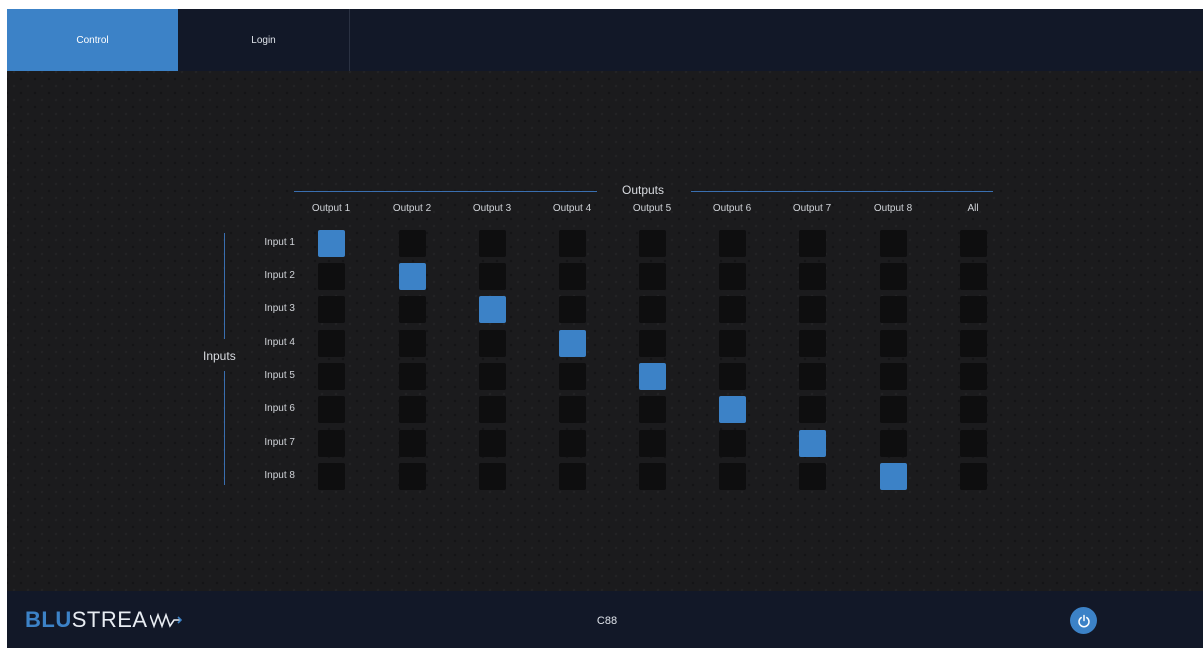 The width and height of the screenshot is (1203, 648). I want to click on row-label-input-6: Input 6, so click(279, 408).